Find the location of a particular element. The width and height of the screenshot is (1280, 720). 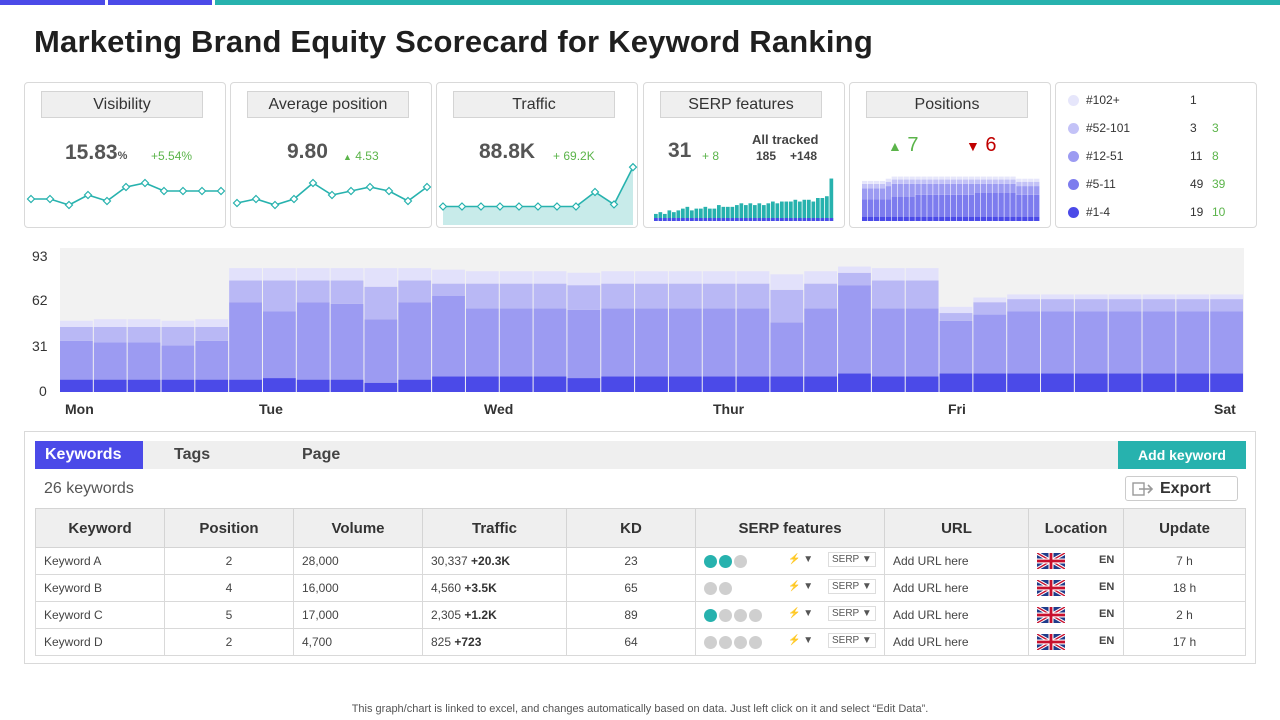

serp-bar is located at coordinates (809, 210).